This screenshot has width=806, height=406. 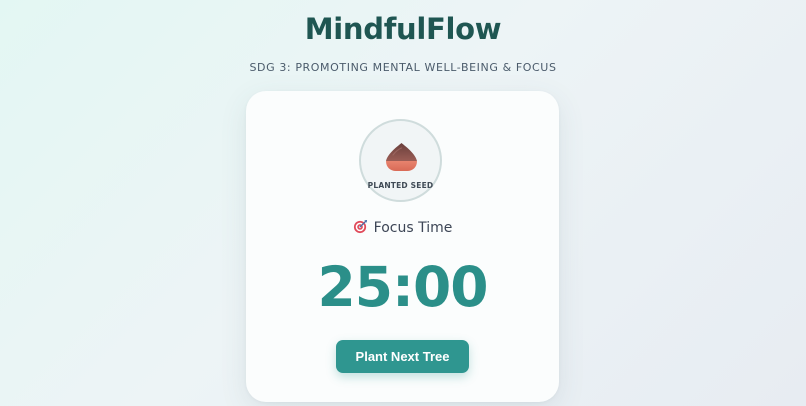 I want to click on session-mode-label: Focus Time, so click(x=413, y=228).